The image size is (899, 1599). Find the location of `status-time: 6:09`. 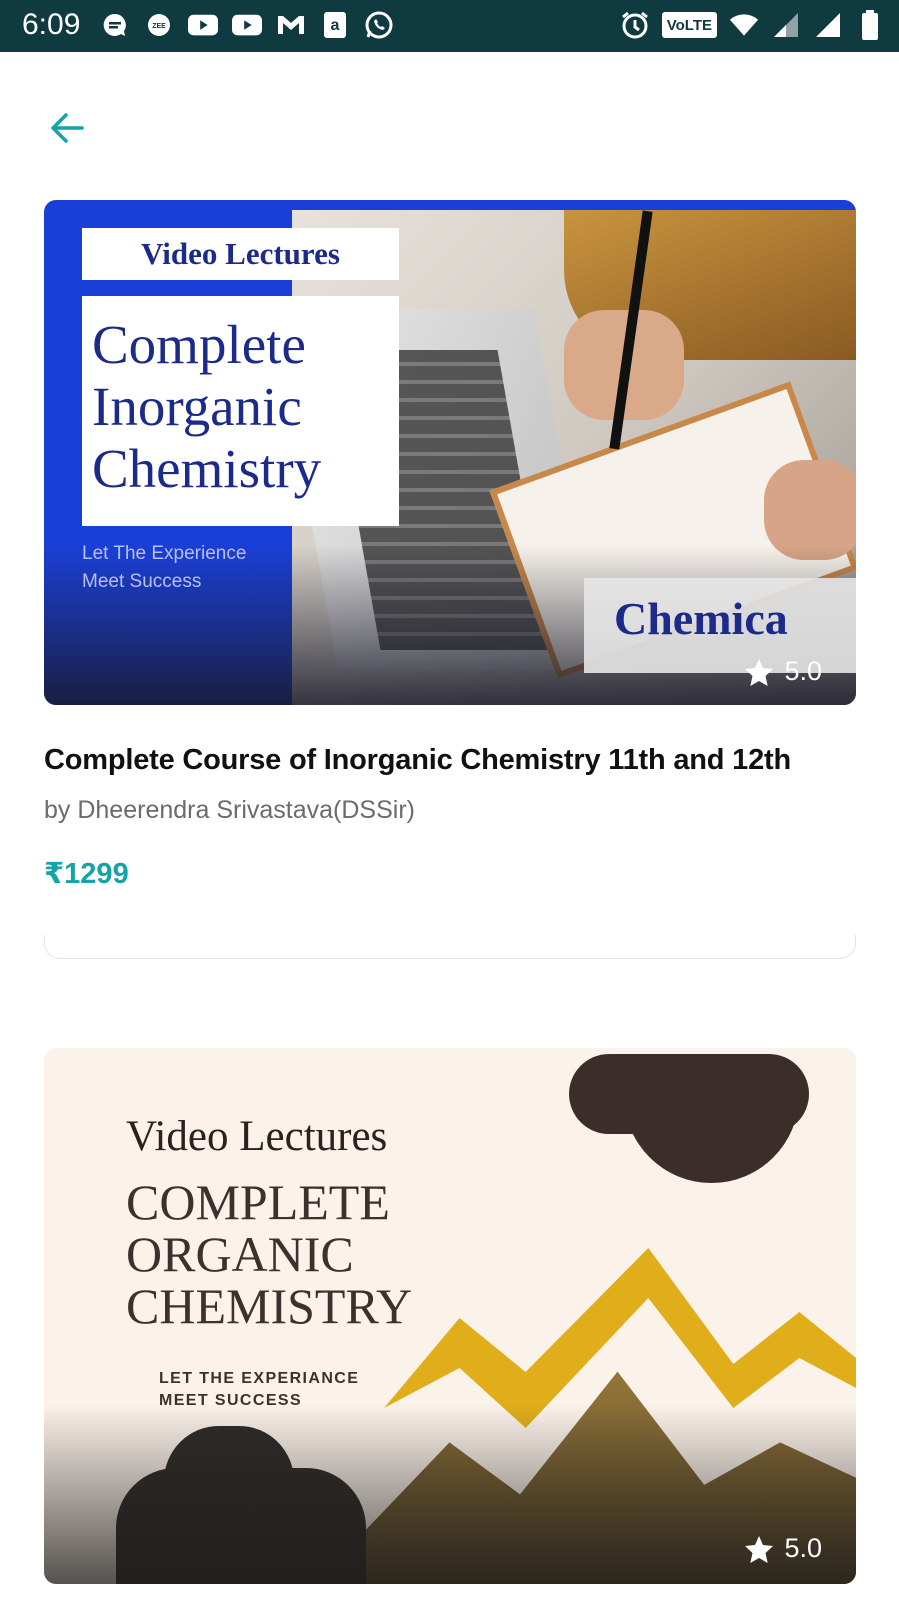

status-time: 6:09 is located at coordinates (51, 24).